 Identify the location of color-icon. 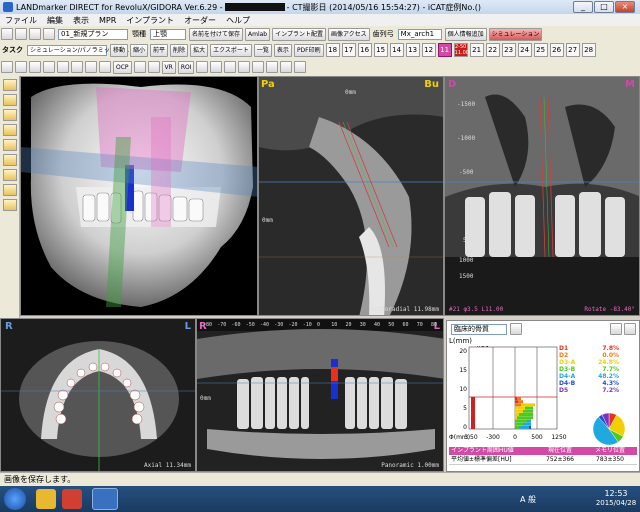
(139, 67).